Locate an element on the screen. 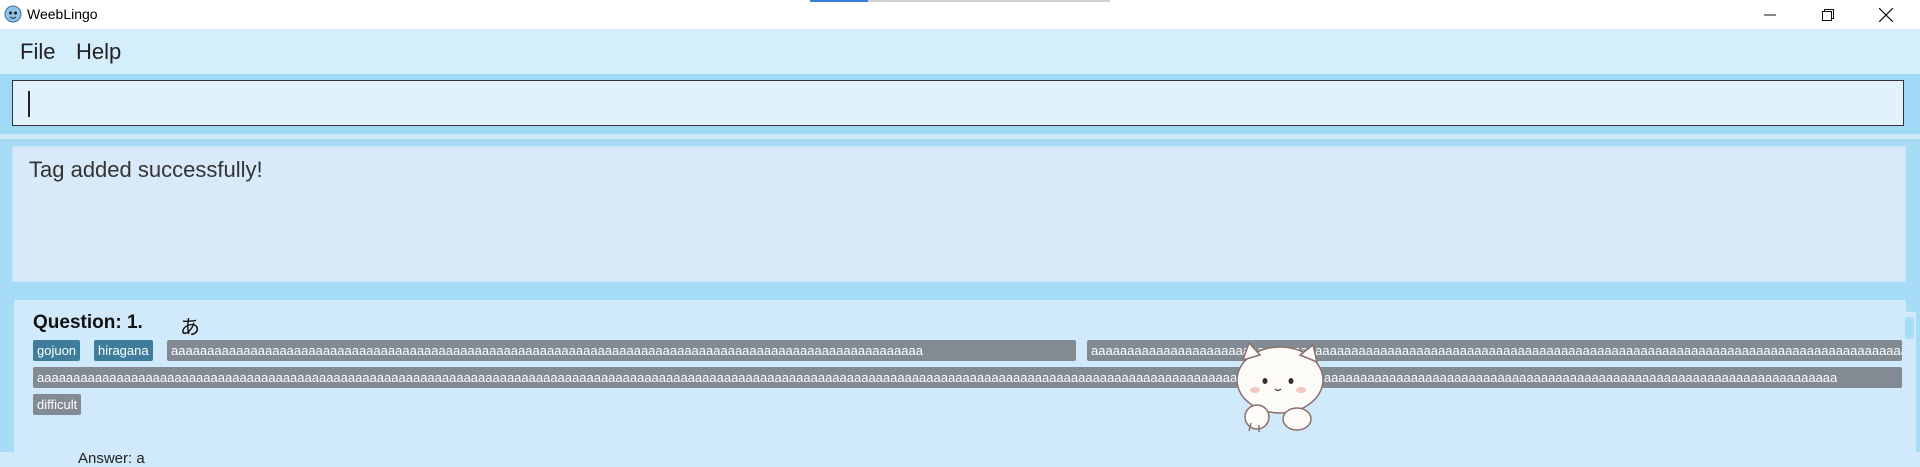 The width and height of the screenshot is (1920, 467). question-kana: あ is located at coordinates (190, 327).